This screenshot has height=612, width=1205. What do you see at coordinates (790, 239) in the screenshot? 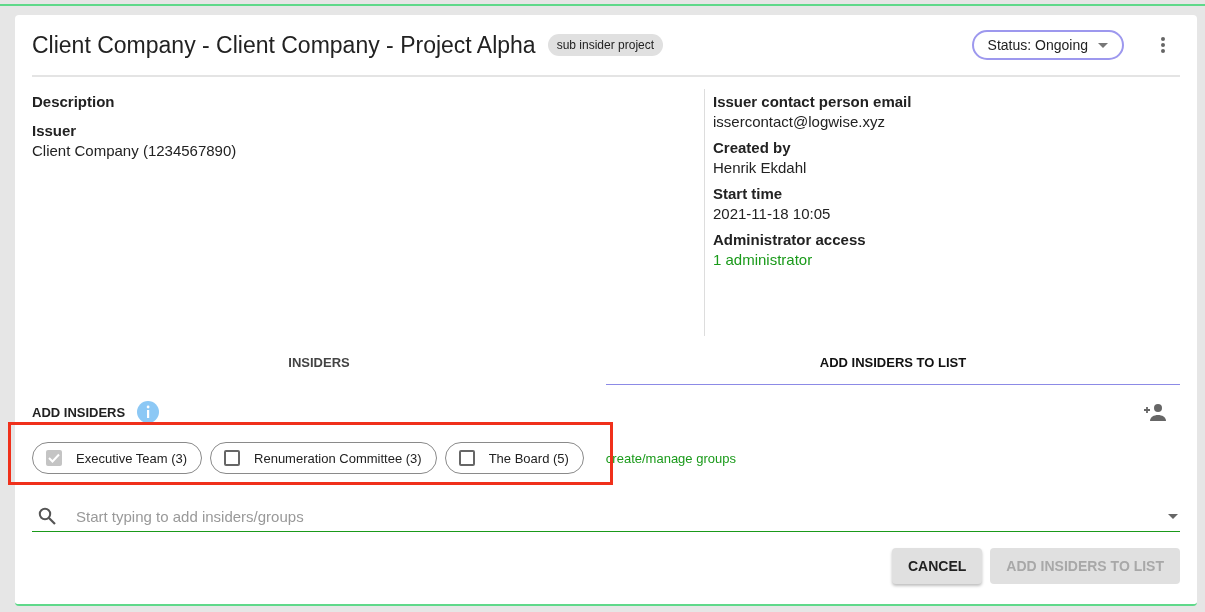
I see `field-label: Administrator access` at bounding box center [790, 239].